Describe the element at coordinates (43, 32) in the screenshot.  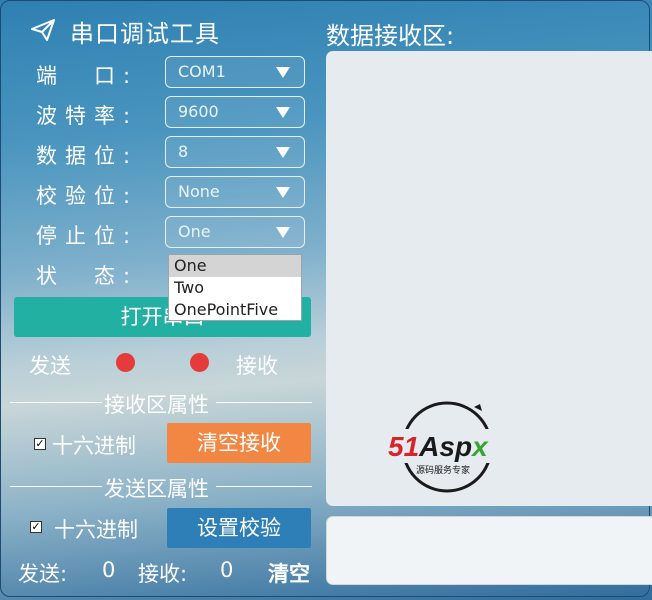
I see `paper-plane-icon` at that location.